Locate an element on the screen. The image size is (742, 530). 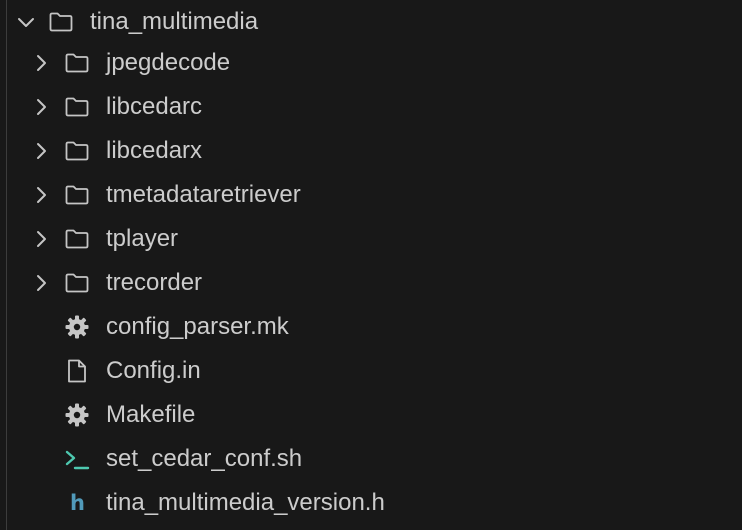
tree-item-label: tina_multimedia is located at coordinates (174, 21).